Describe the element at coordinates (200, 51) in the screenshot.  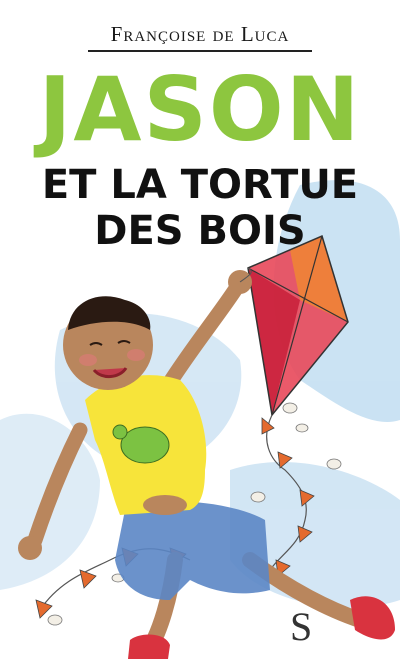
I see `author-divider` at that location.